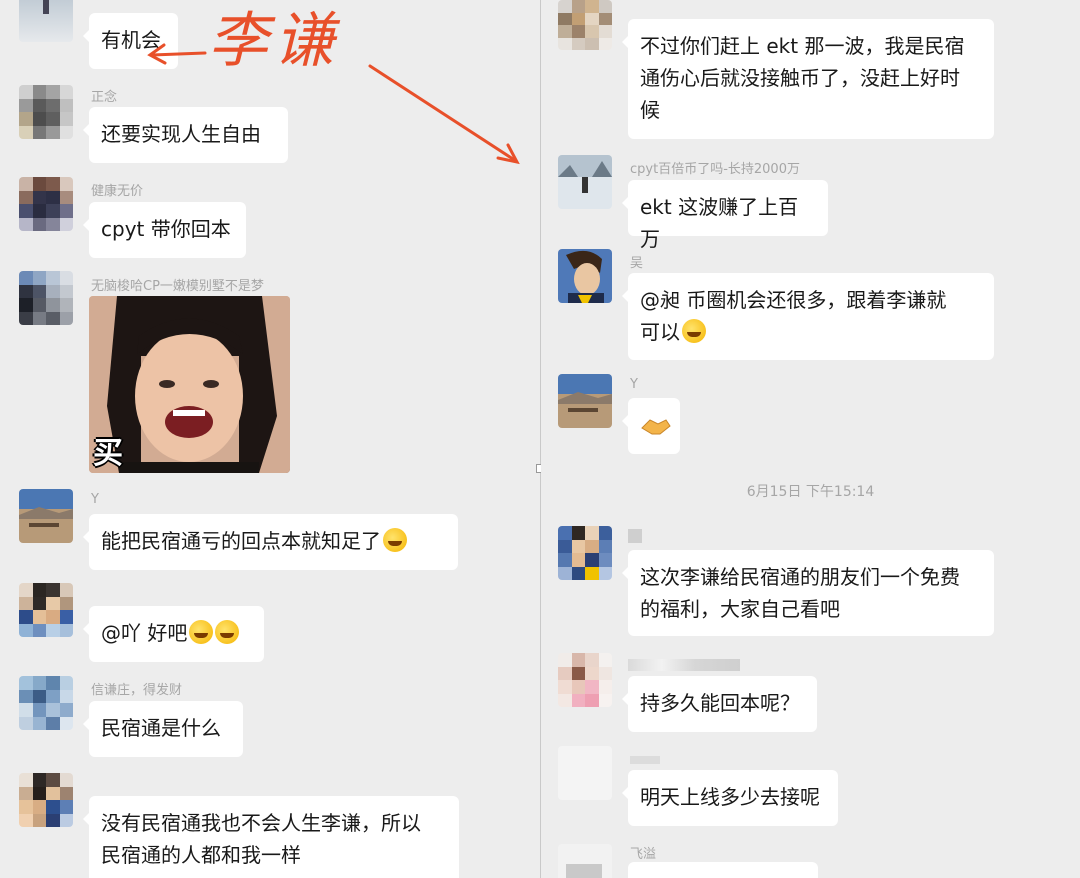  Describe the element at coordinates (241, 541) in the screenshot. I see `message-text: 能把民宿通亏的回点本就知足了` at that location.